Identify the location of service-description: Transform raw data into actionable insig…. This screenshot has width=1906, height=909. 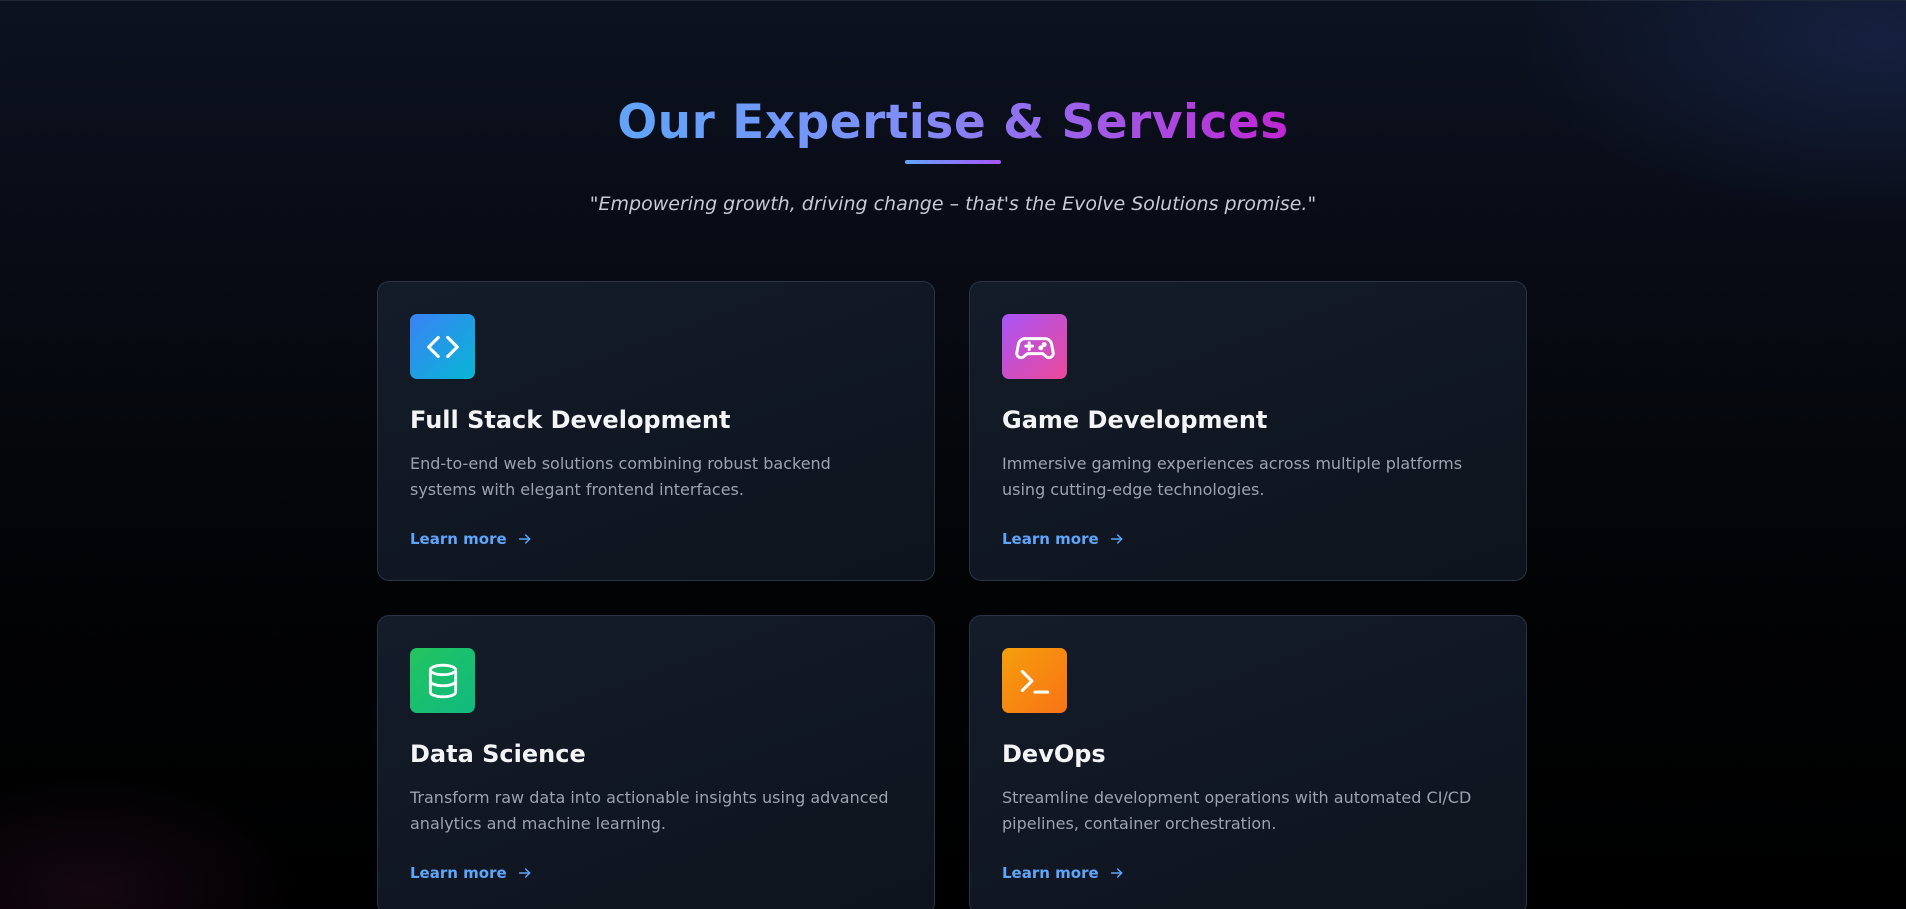
(649, 810).